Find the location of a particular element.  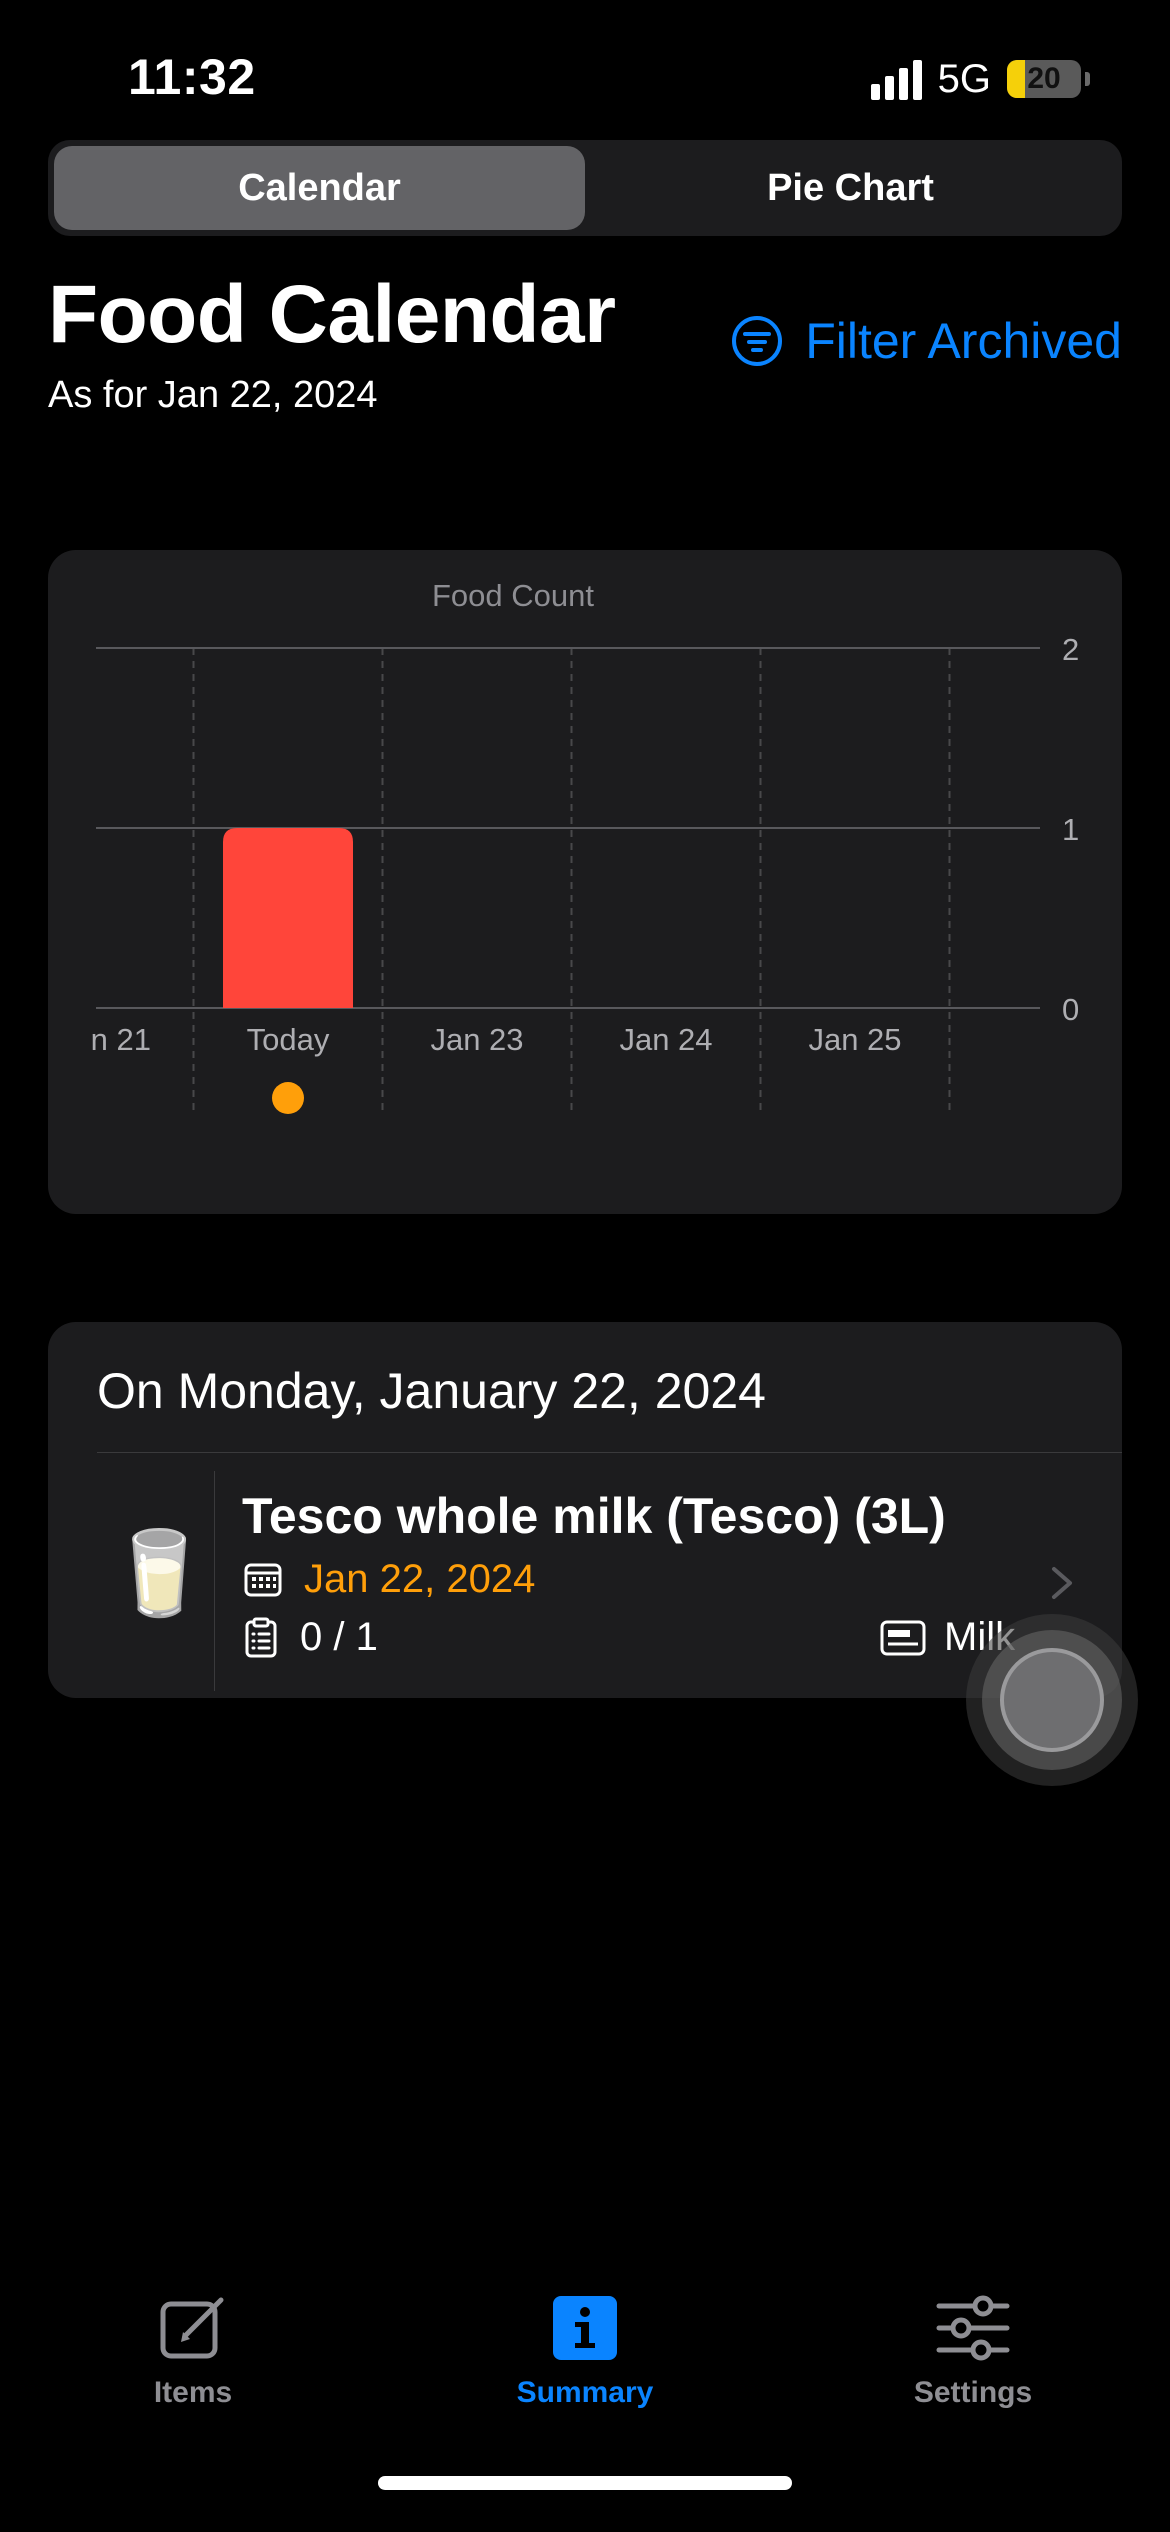

assistive-touch-ring is located at coordinates (1052, 1700).